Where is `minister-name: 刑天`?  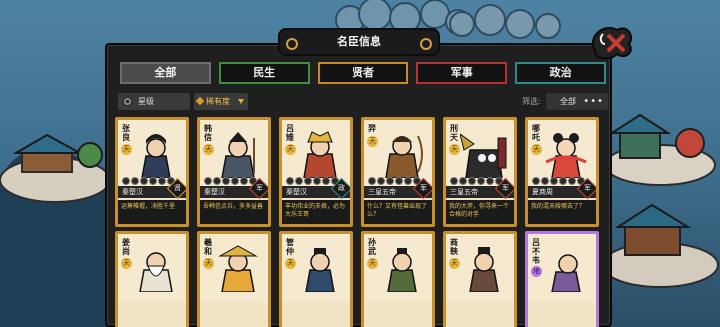
minister-name: 刑天 is located at coordinates (454, 133).